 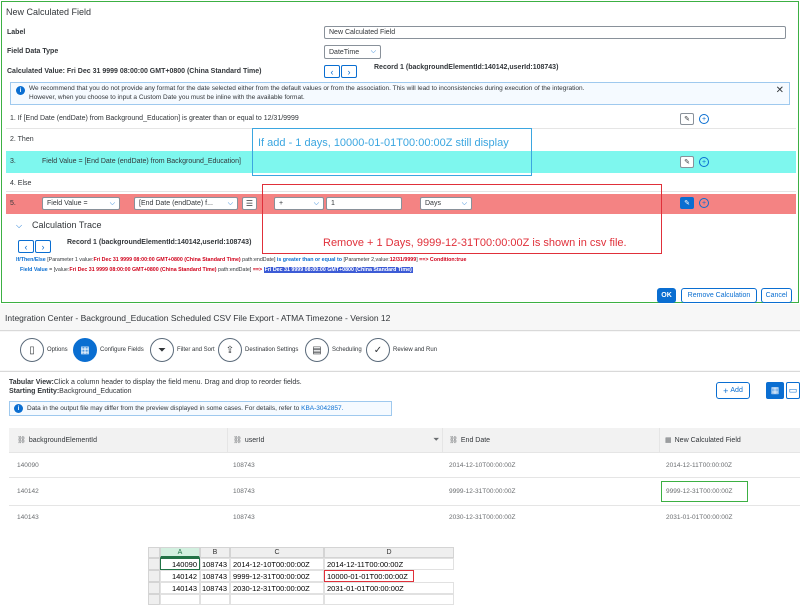 What do you see at coordinates (415, 350) in the screenshot?
I see `step-label: Review and Run` at bounding box center [415, 350].